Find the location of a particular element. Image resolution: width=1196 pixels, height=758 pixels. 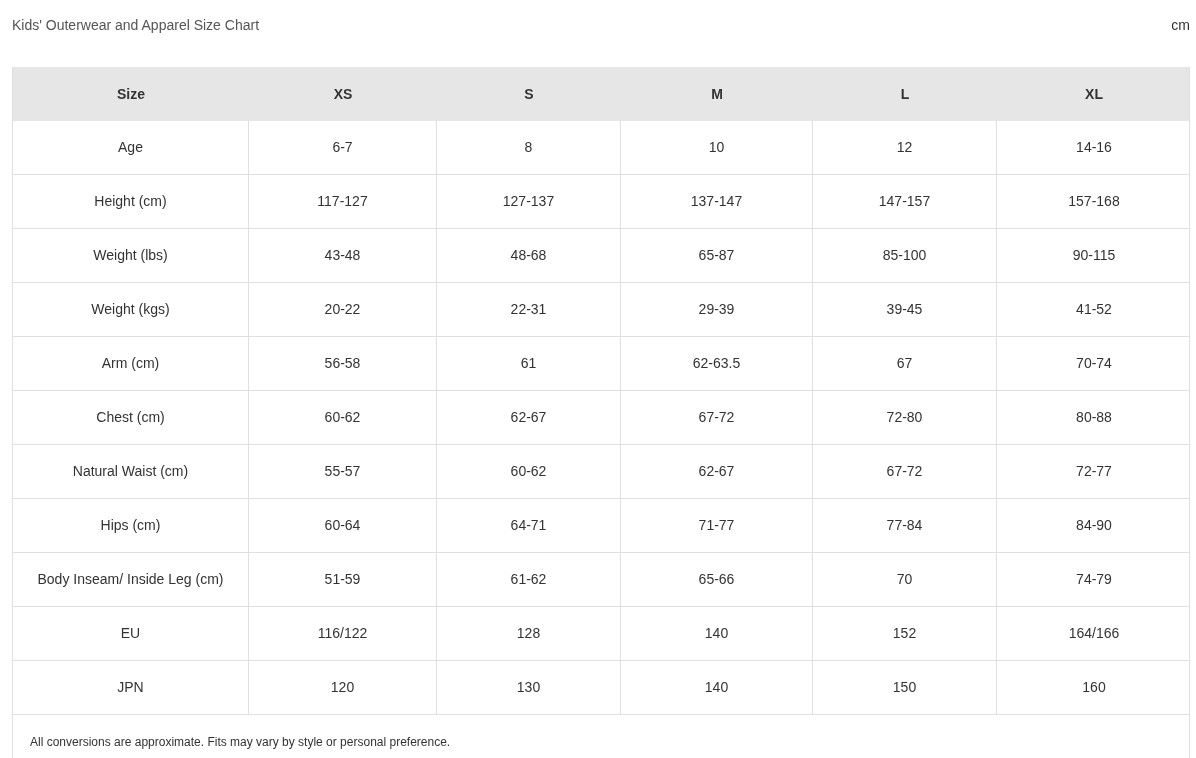

column-header: XS is located at coordinates (343, 94).